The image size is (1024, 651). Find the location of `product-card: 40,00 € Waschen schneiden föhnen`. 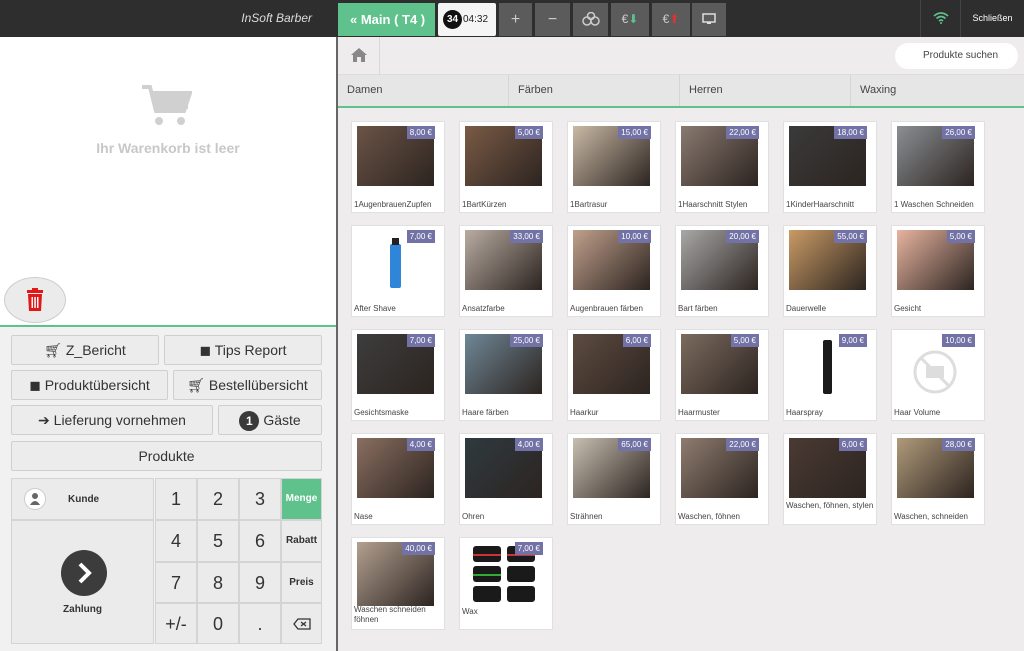

product-card: 40,00 € Waschen schneiden föhnen is located at coordinates (398, 583).